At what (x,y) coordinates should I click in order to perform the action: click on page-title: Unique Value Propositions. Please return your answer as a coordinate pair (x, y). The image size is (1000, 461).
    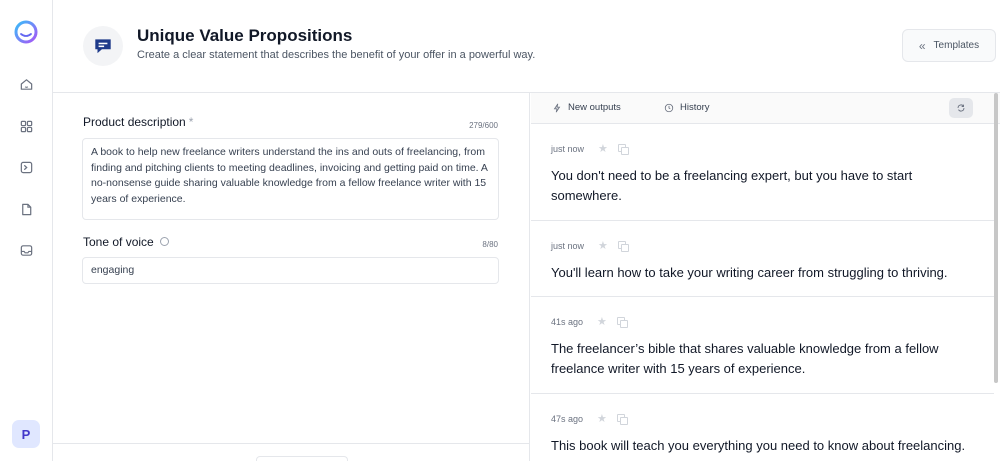
    Looking at the image, I should click on (245, 35).